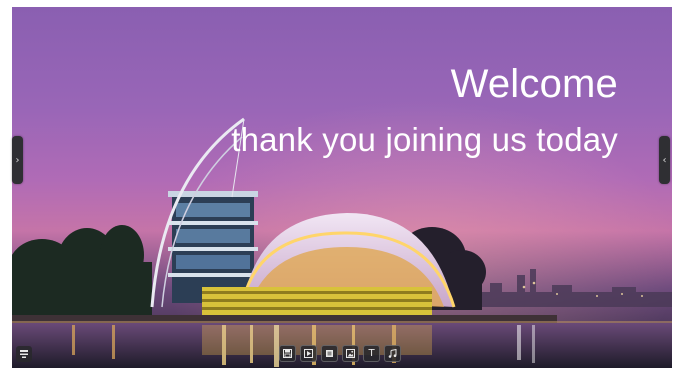 The height and width of the screenshot is (370, 673). I want to click on save-button, so click(287, 353).